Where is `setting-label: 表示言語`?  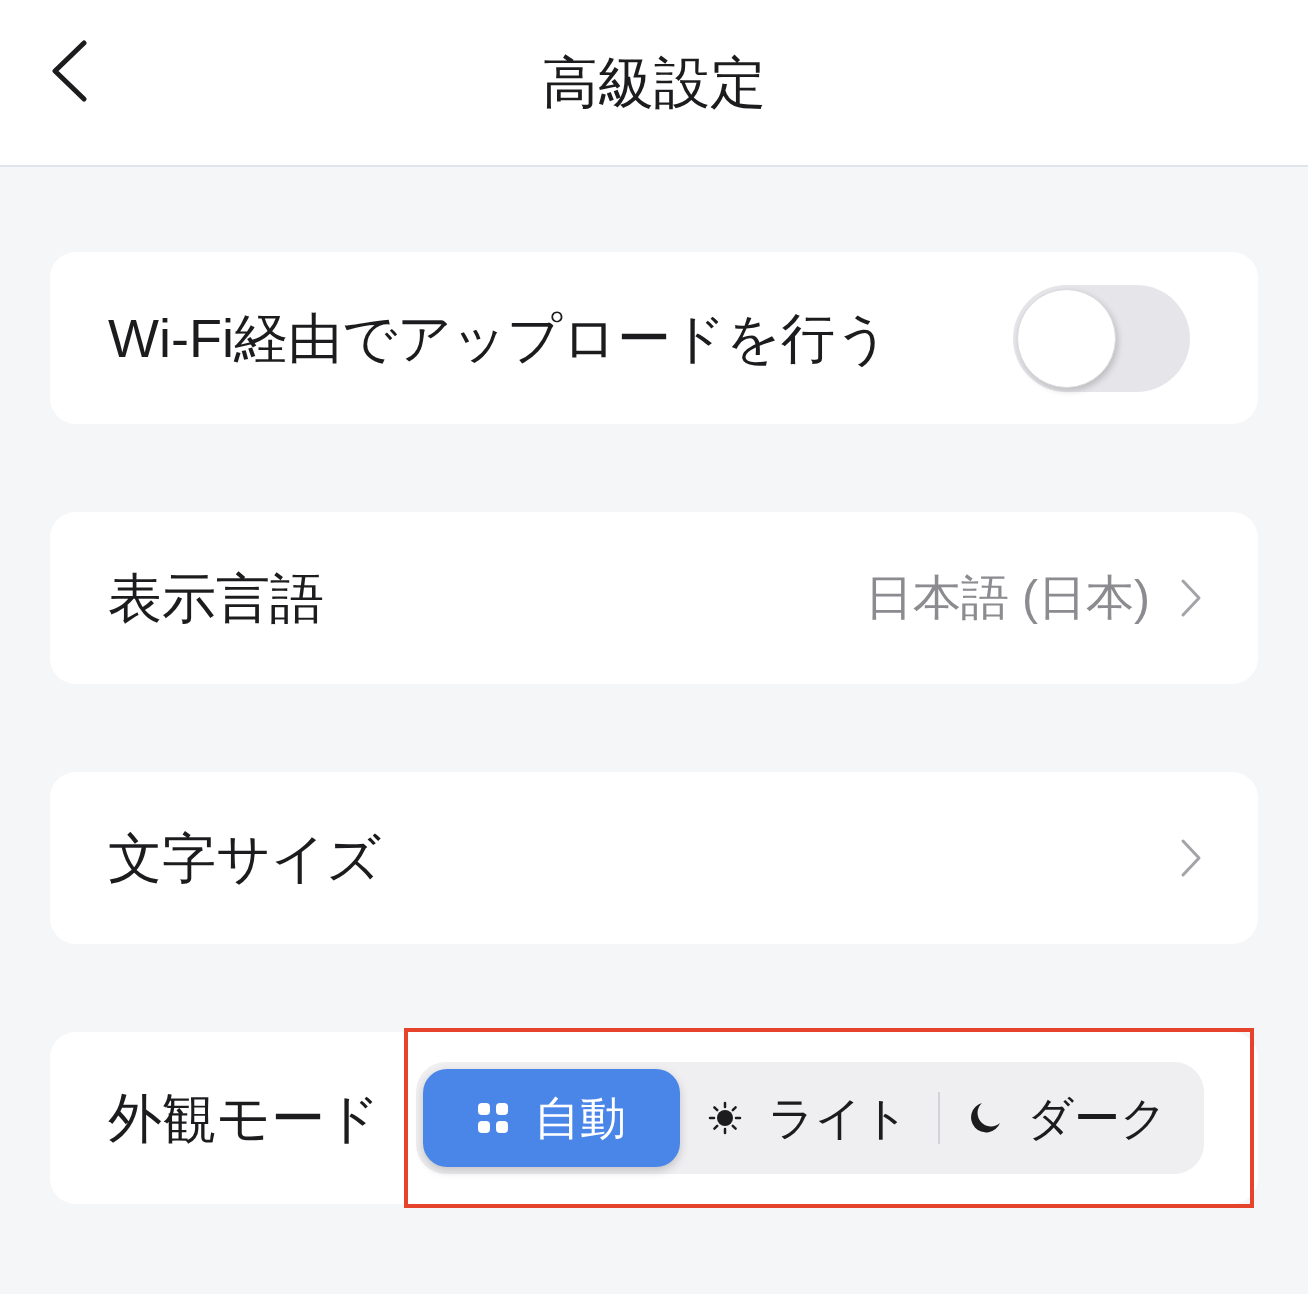
setting-label: 表示言語 is located at coordinates (216, 598).